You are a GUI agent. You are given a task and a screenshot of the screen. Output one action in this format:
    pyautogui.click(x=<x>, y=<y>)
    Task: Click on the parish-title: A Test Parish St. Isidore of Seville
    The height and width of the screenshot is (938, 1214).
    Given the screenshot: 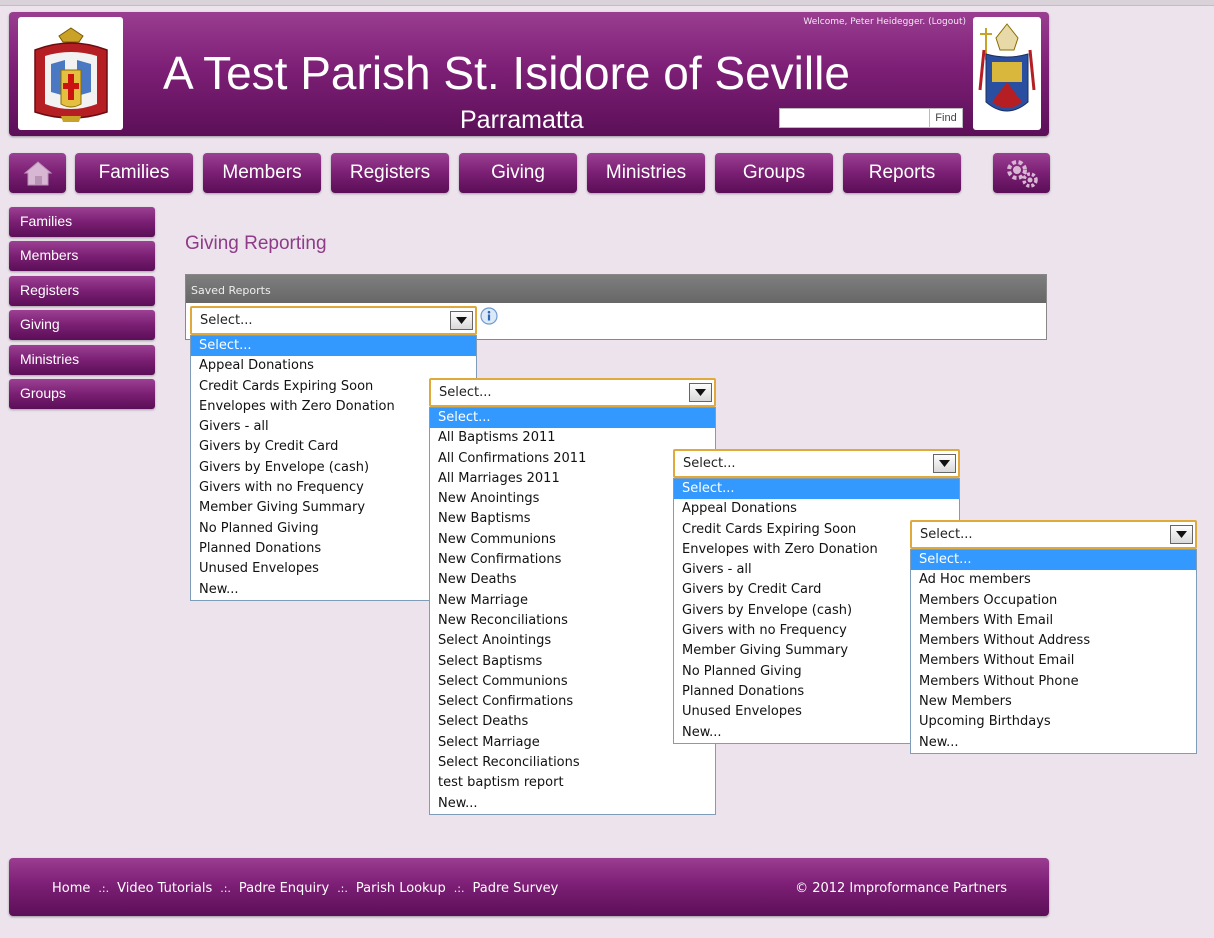 What is the action you would take?
    pyautogui.click(x=506, y=73)
    